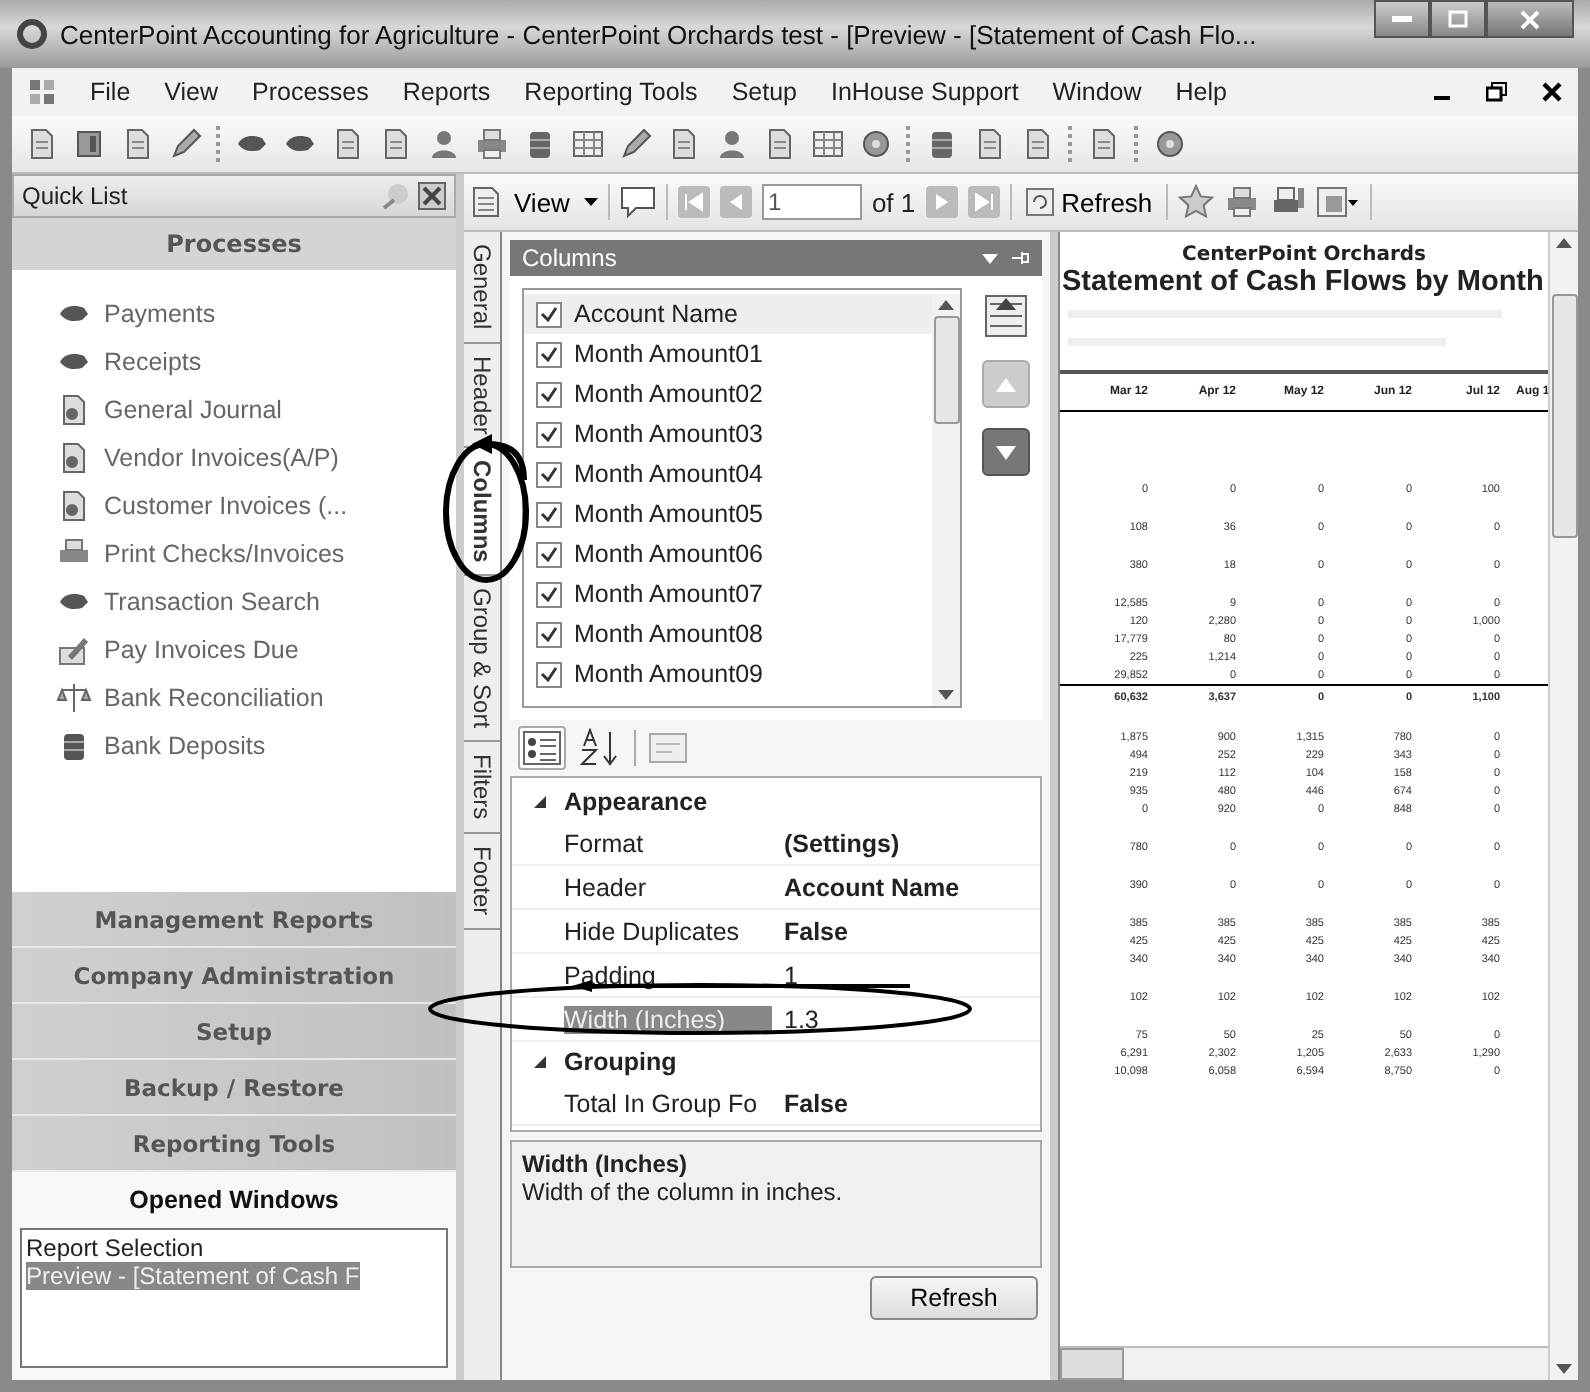 The width and height of the screenshot is (1590, 1392). Describe the element at coordinates (669, 394) in the screenshot. I see `column-name: Month Amount02` at that location.